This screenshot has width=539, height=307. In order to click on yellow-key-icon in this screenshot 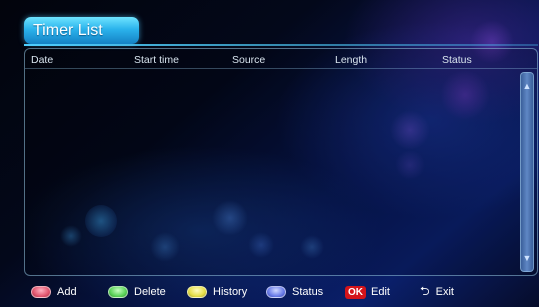, I will do `click(197, 292)`.